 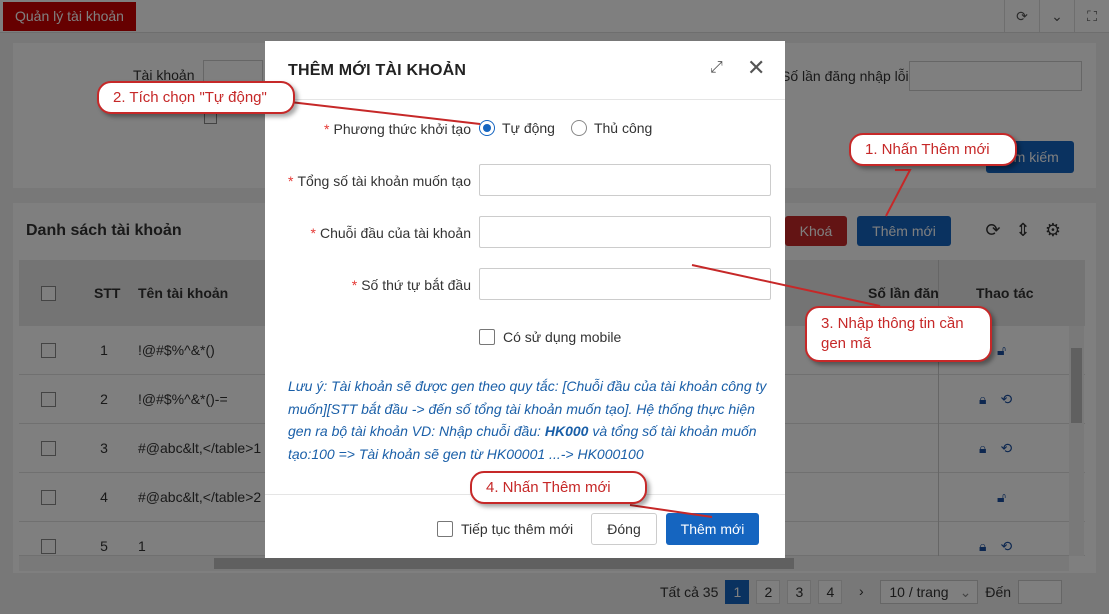 What do you see at coordinates (411, 285) in the screenshot?
I see `start-label: * Số thứ tự bắt đầu` at bounding box center [411, 285].